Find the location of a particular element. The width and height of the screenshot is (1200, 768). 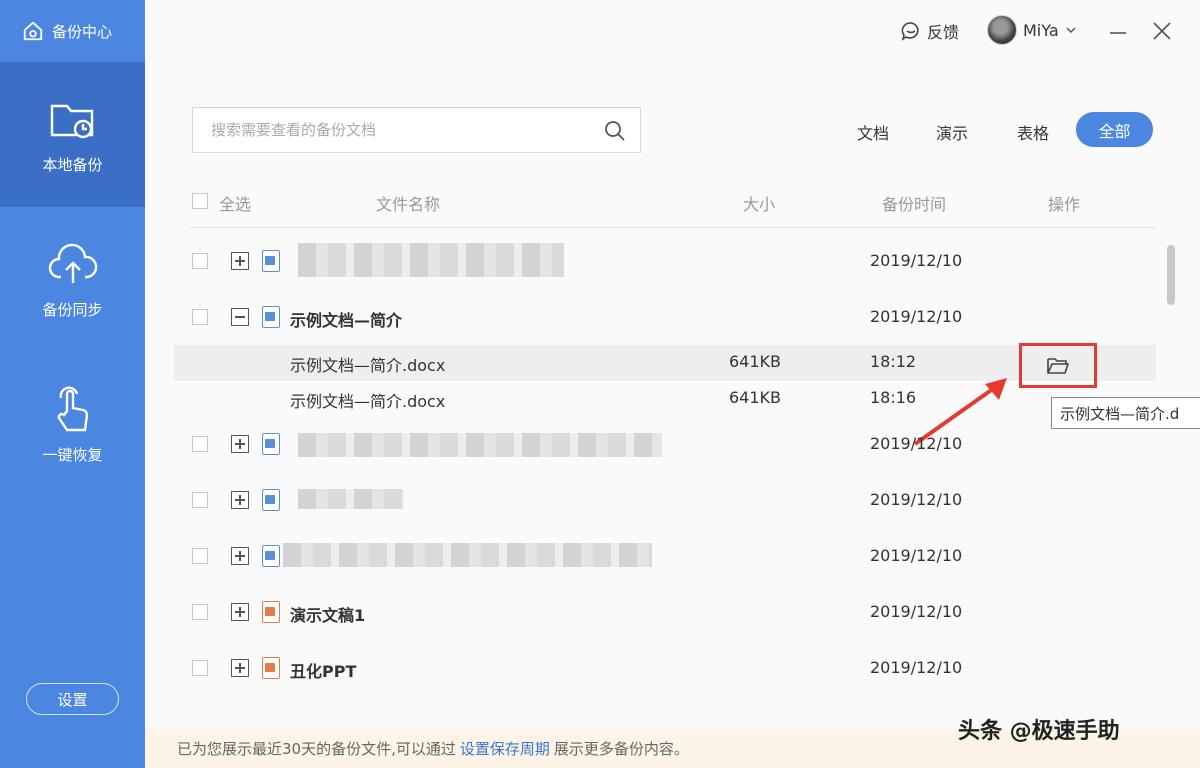

folder-open-icon is located at coordinates (1058, 365).